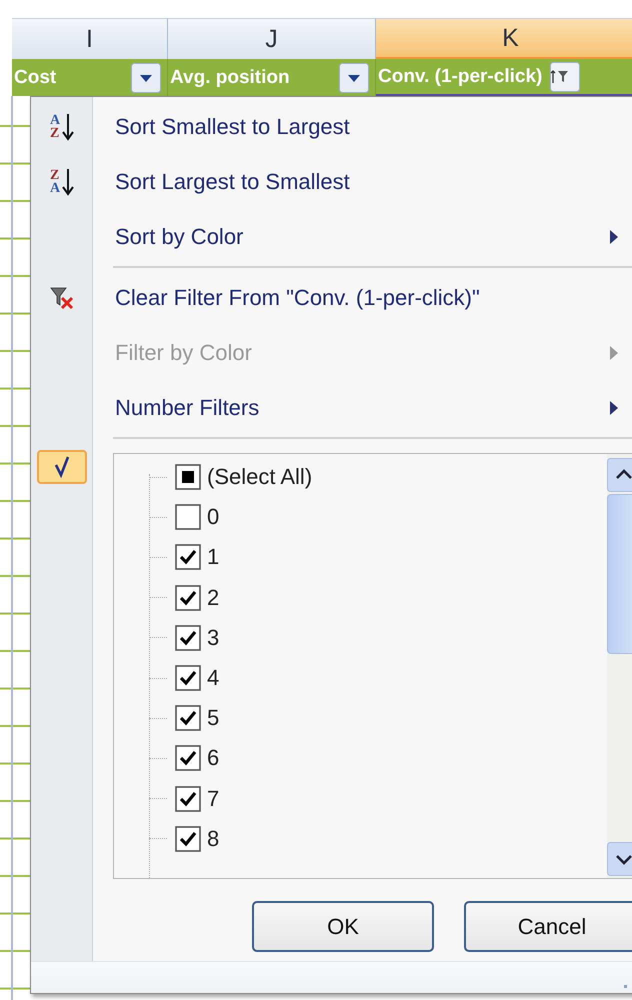  What do you see at coordinates (213, 557) in the screenshot?
I see `value-label: 1` at bounding box center [213, 557].